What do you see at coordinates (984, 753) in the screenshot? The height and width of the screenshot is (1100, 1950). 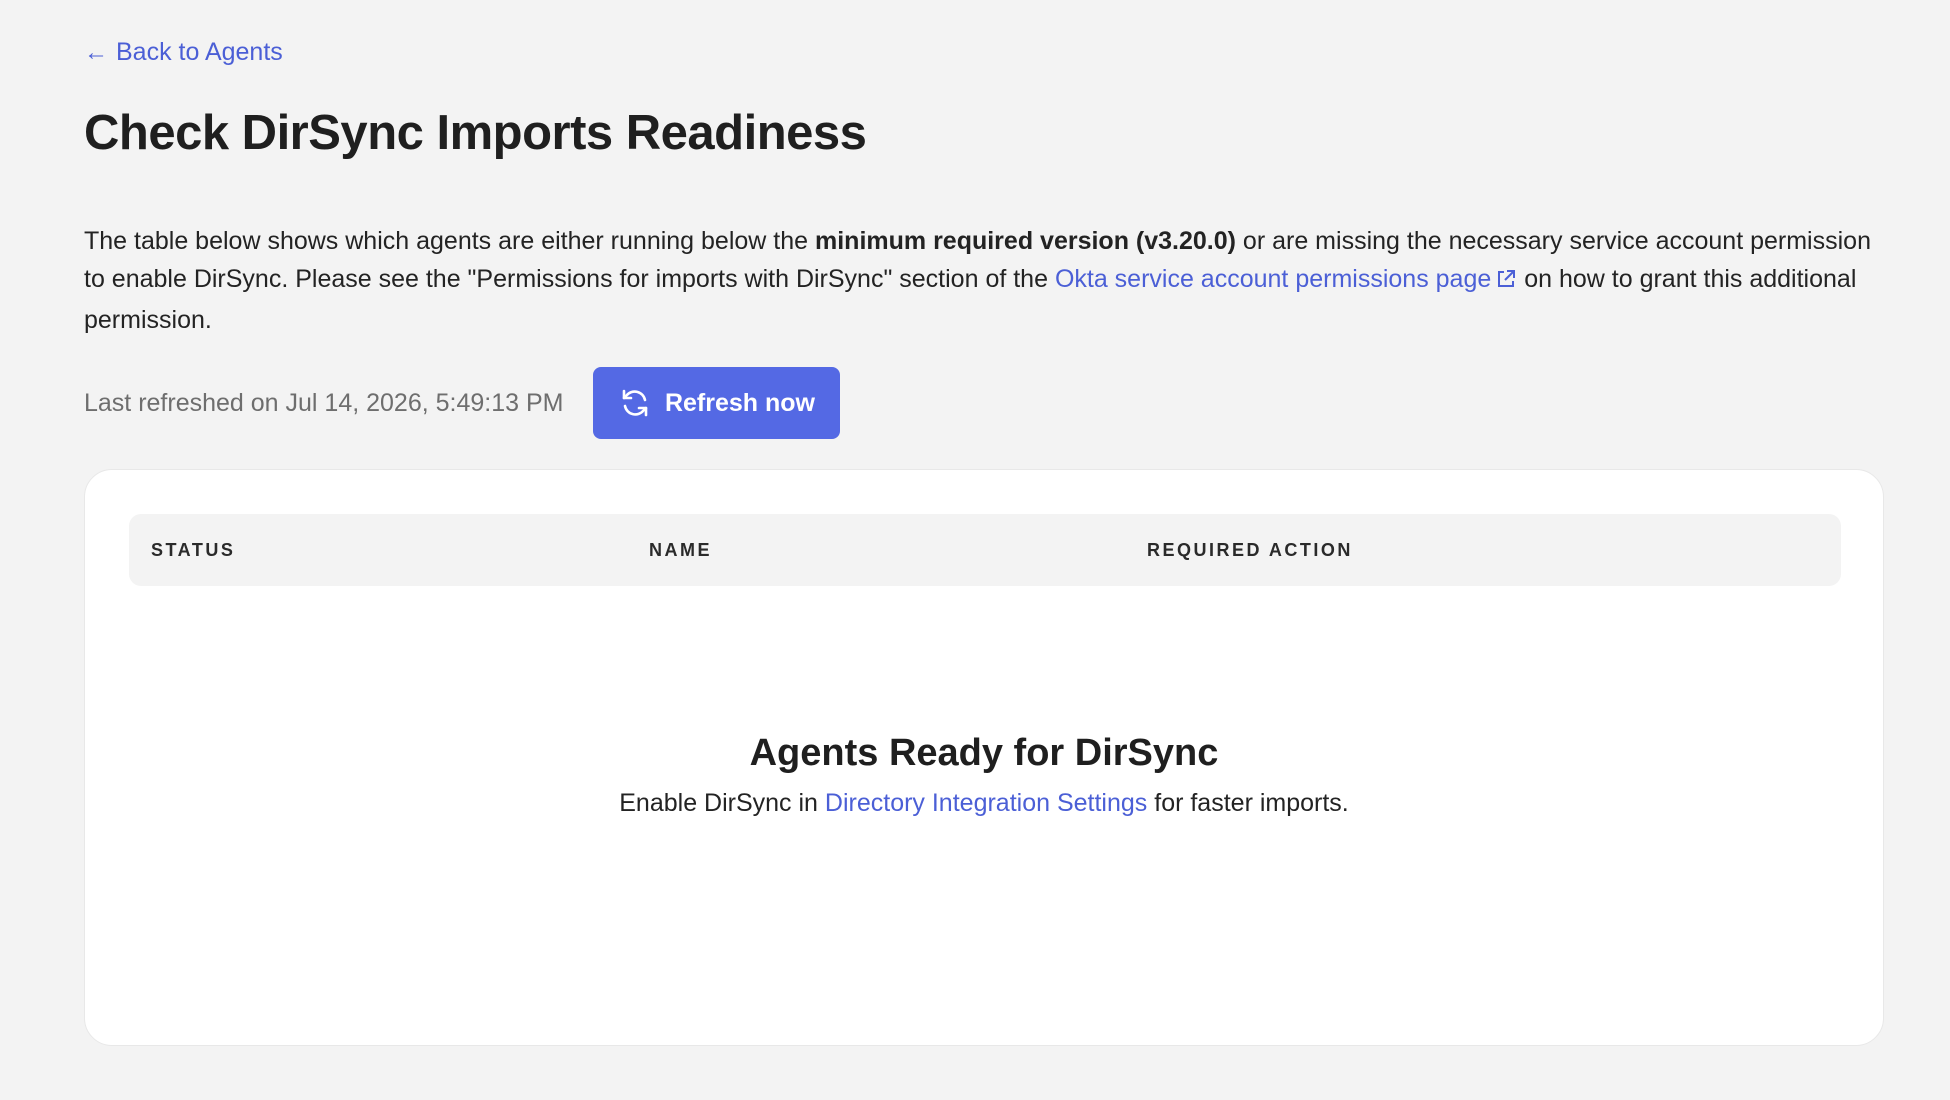 I see `empty-state-title: Agents Ready for DirSync` at bounding box center [984, 753].